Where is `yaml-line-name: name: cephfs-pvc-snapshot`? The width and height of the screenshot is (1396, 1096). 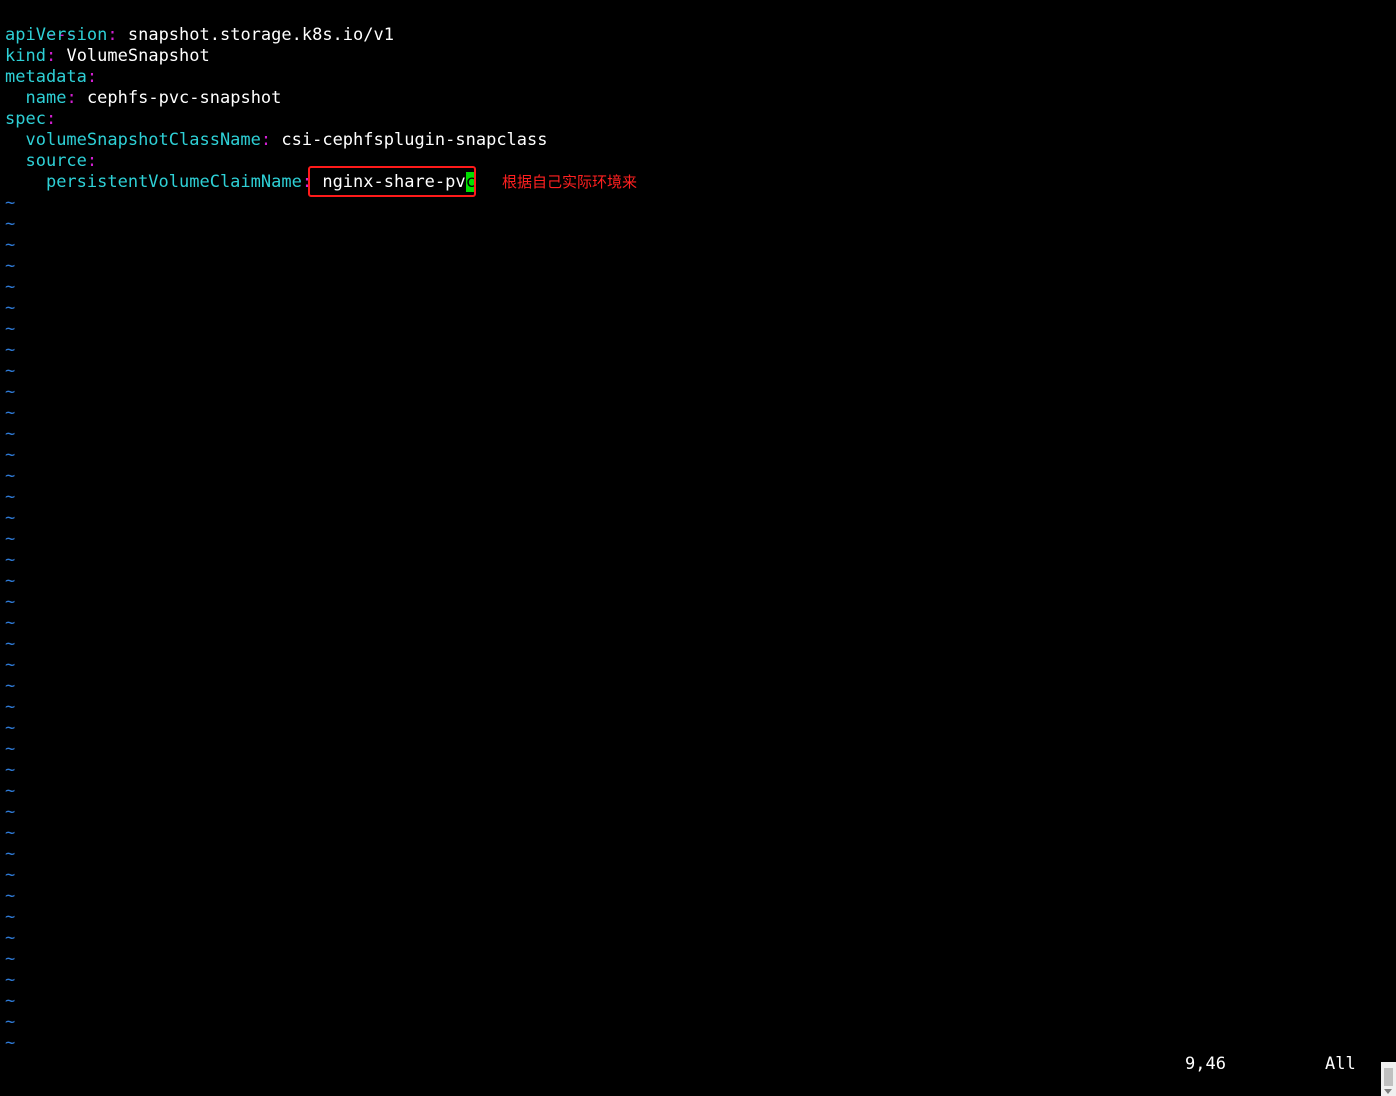 yaml-line-name: name: cephfs-pvc-snapshot is located at coordinates (153, 98).